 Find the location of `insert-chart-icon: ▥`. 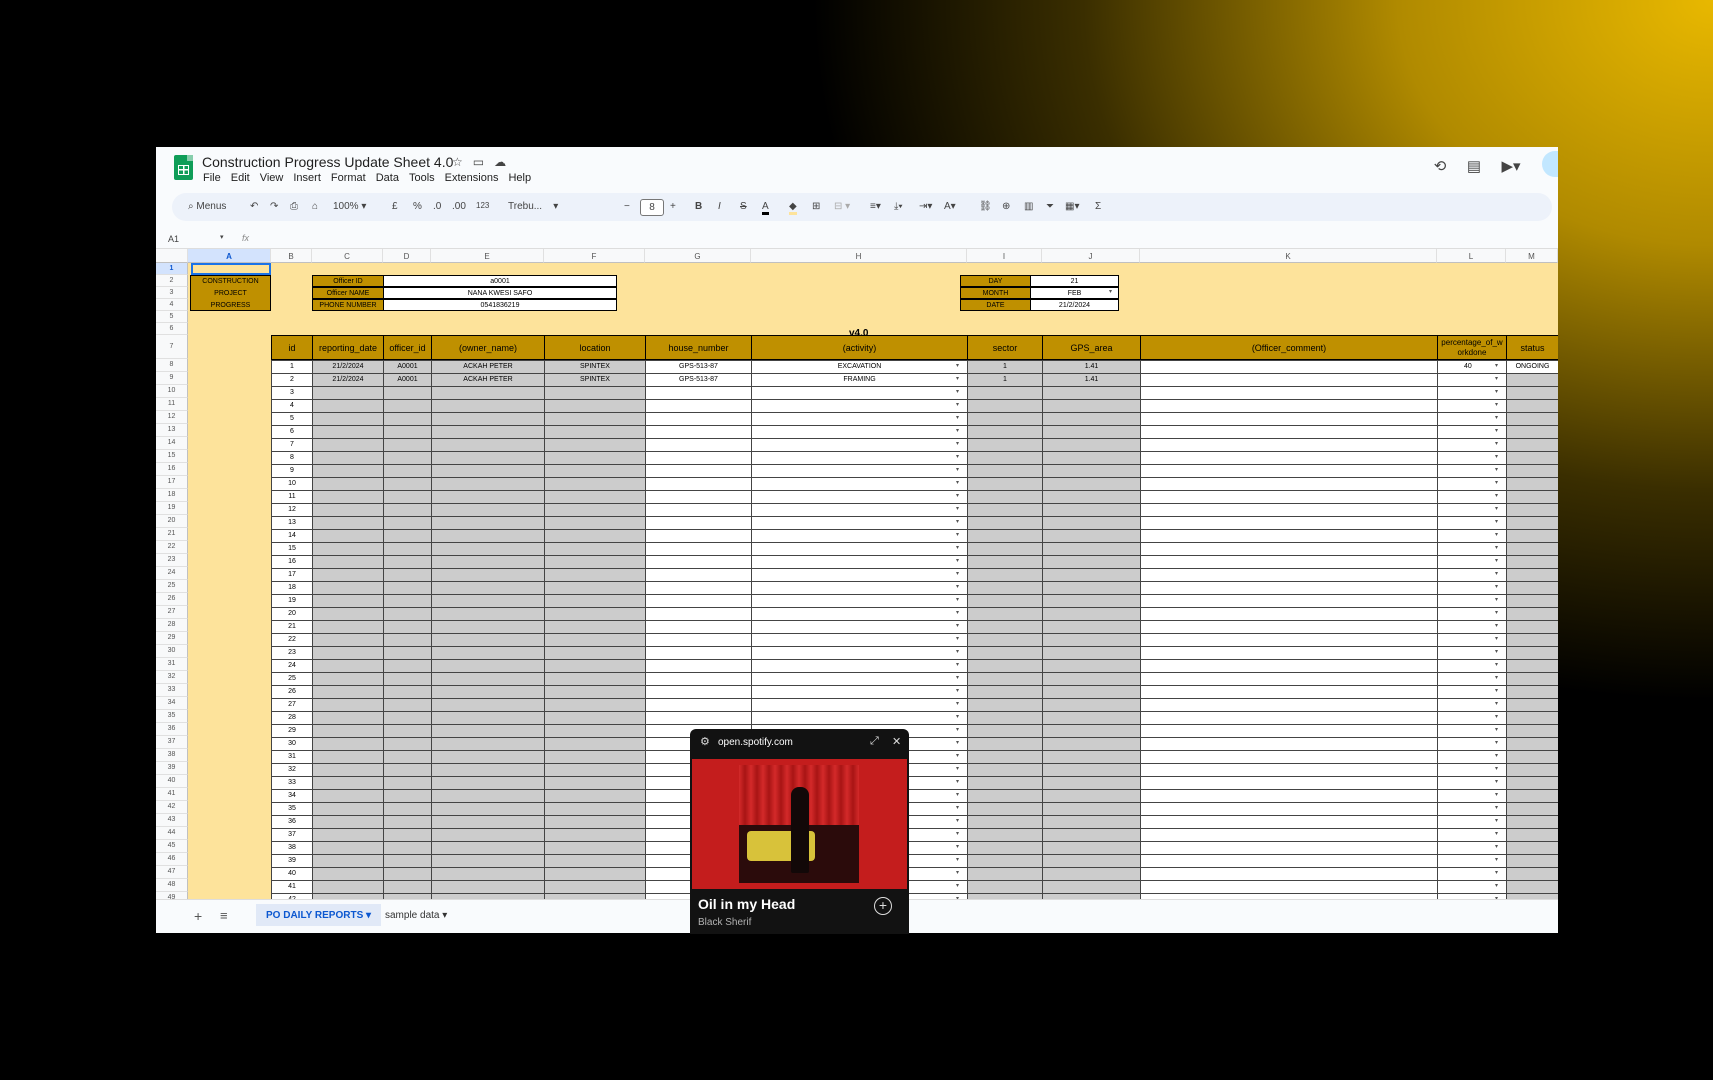

insert-chart-icon: ▥ is located at coordinates (1028, 206).